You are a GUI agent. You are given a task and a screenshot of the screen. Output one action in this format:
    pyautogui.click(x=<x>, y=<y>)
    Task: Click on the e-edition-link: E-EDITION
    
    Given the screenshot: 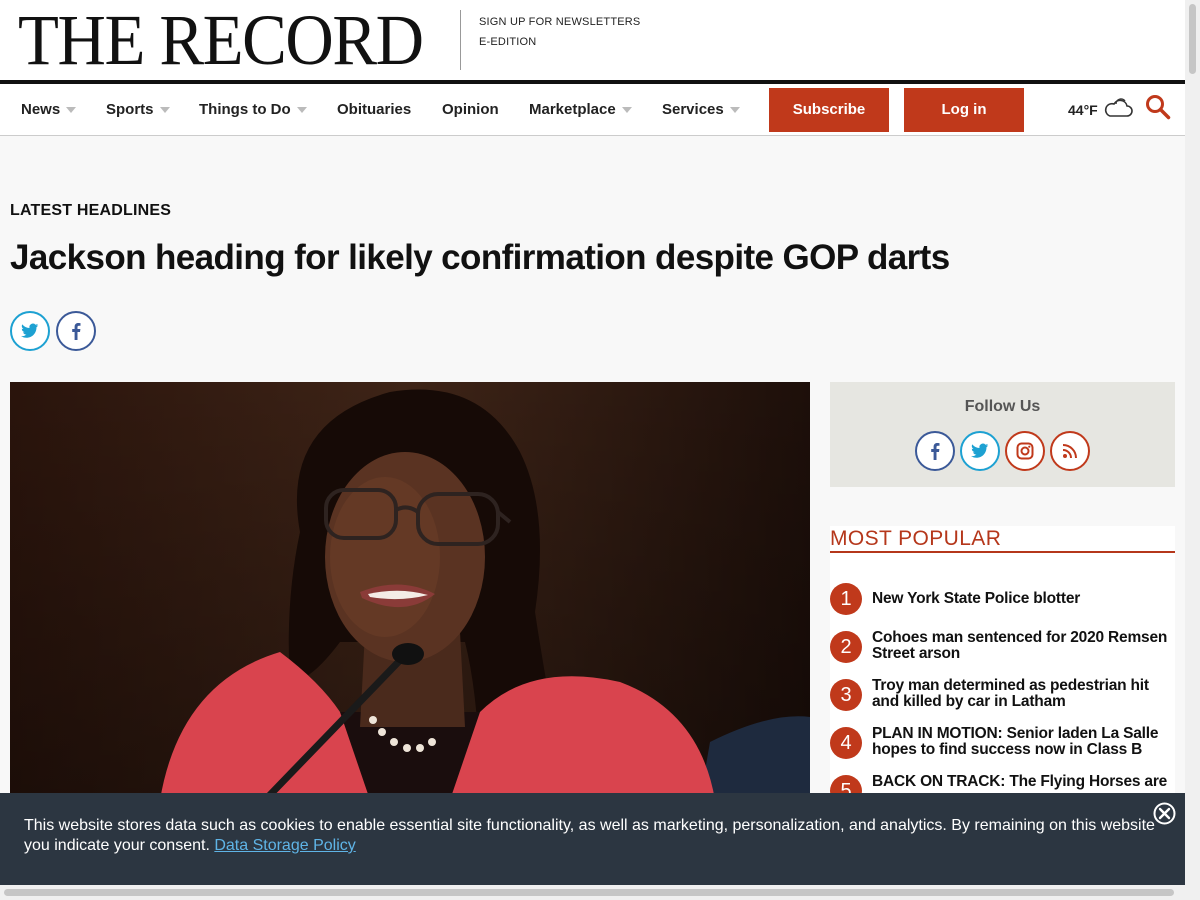 What is the action you would take?
    pyautogui.click(x=559, y=42)
    